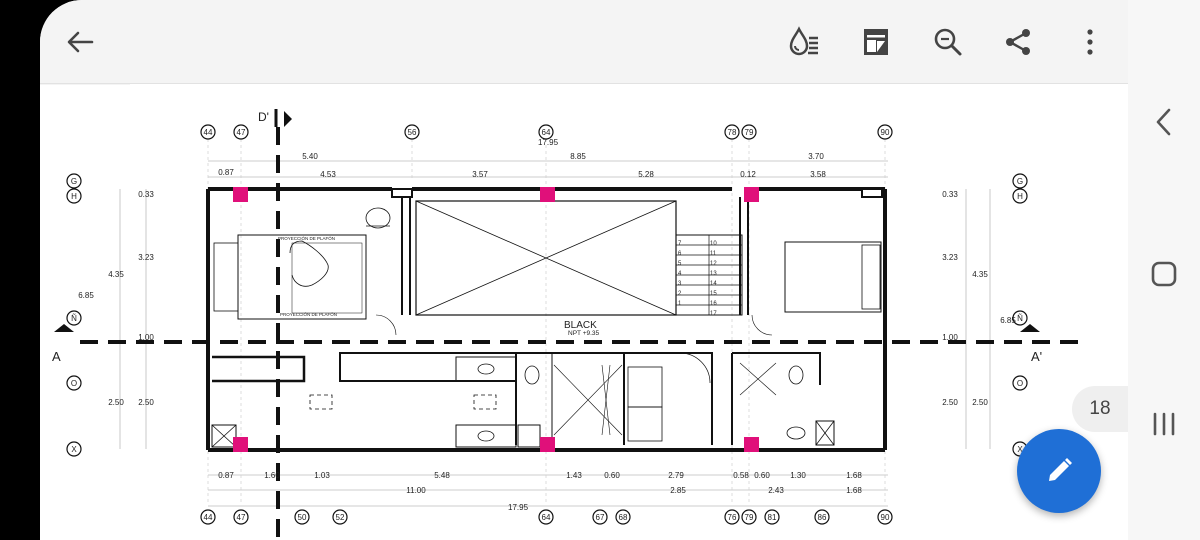 The width and height of the screenshot is (1200, 540). What do you see at coordinates (226, 475) in the screenshot?
I see `dim-bottom-row1-value: 0.87` at bounding box center [226, 475].